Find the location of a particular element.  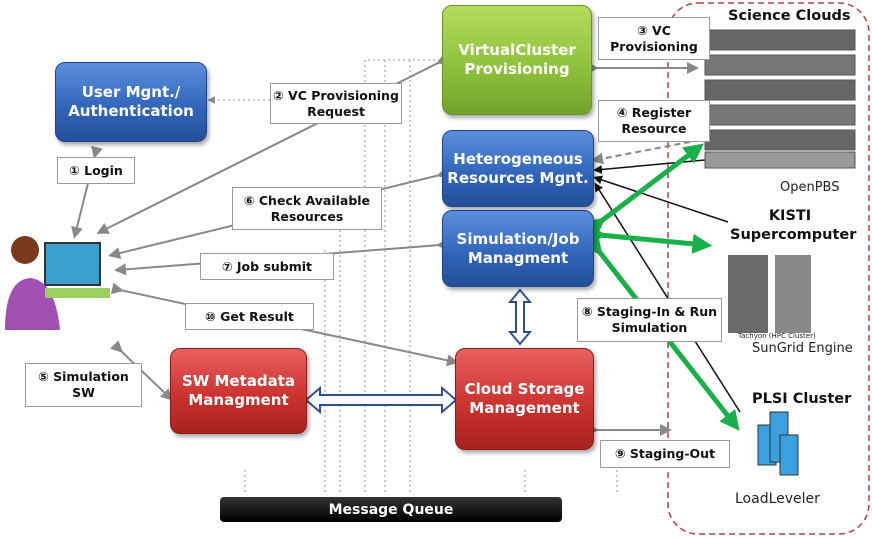

science-clouds-title: Science Clouds is located at coordinates (789, 16).